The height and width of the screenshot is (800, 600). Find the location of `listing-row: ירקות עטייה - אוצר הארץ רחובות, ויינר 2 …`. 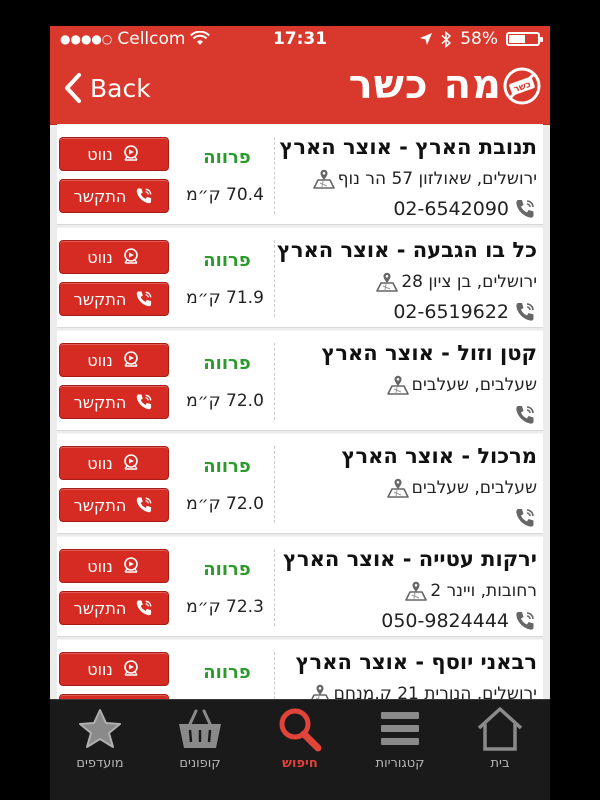

listing-row: ירקות עטייה - אוצר הארץ רחובות, ויינר 2 … is located at coordinates (300, 586).